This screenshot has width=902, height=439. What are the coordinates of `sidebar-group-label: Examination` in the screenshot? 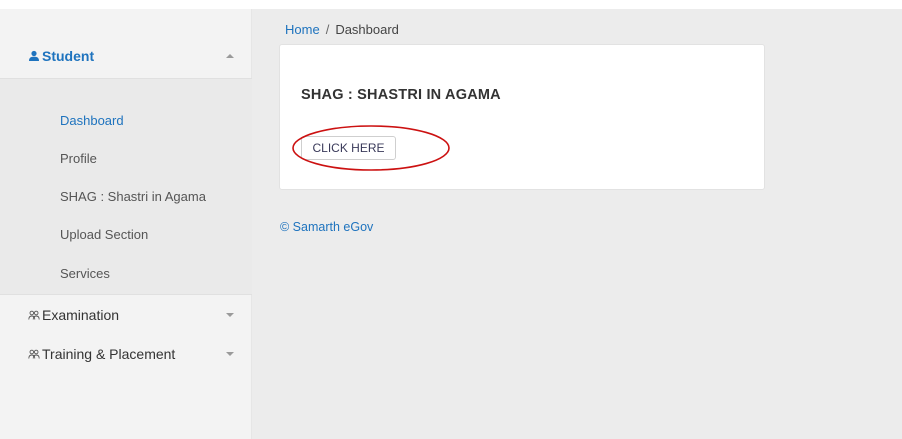 It's located at (81, 315).